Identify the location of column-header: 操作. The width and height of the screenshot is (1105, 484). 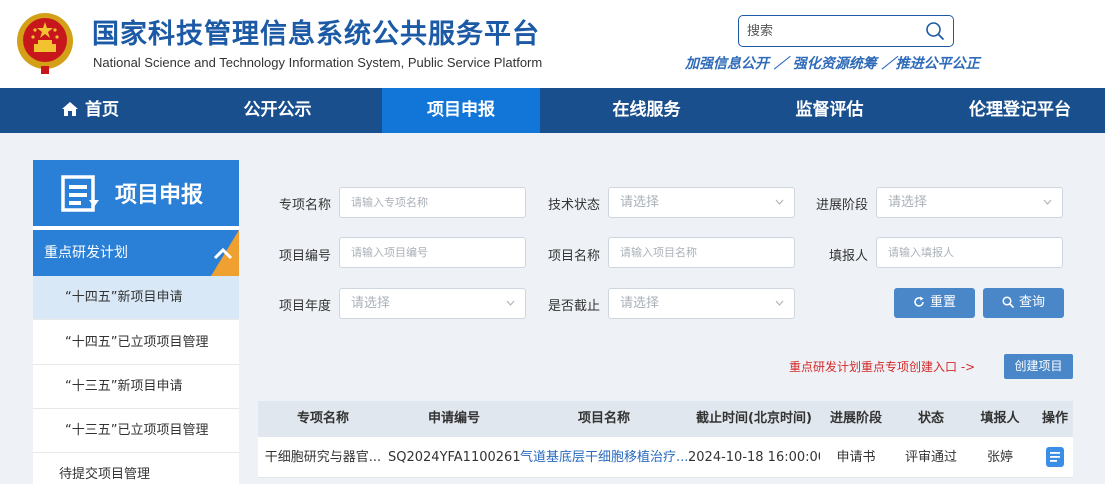
(1054, 418).